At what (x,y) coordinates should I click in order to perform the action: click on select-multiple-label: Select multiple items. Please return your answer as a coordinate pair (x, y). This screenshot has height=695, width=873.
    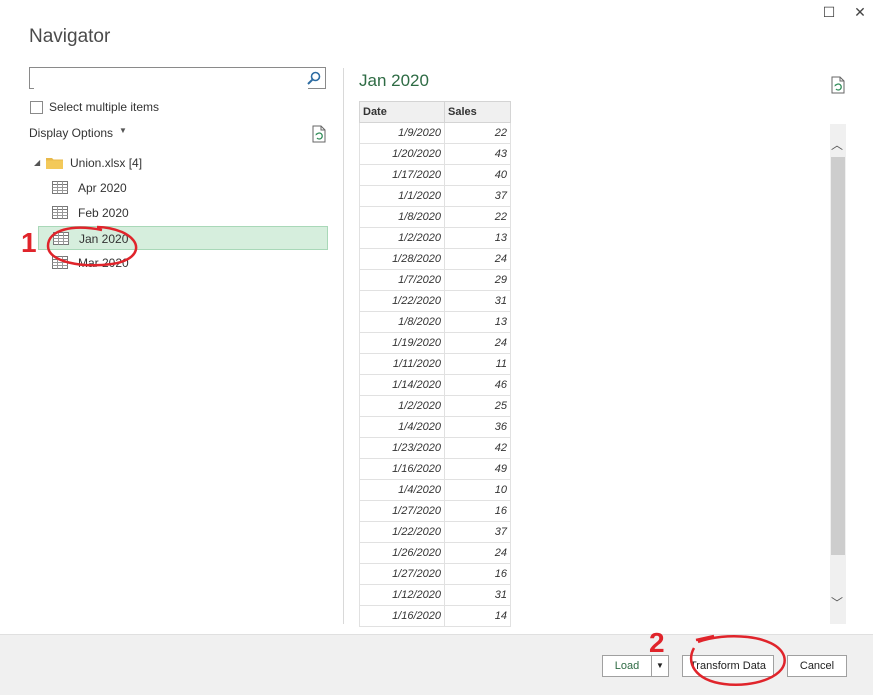
    Looking at the image, I should click on (104, 107).